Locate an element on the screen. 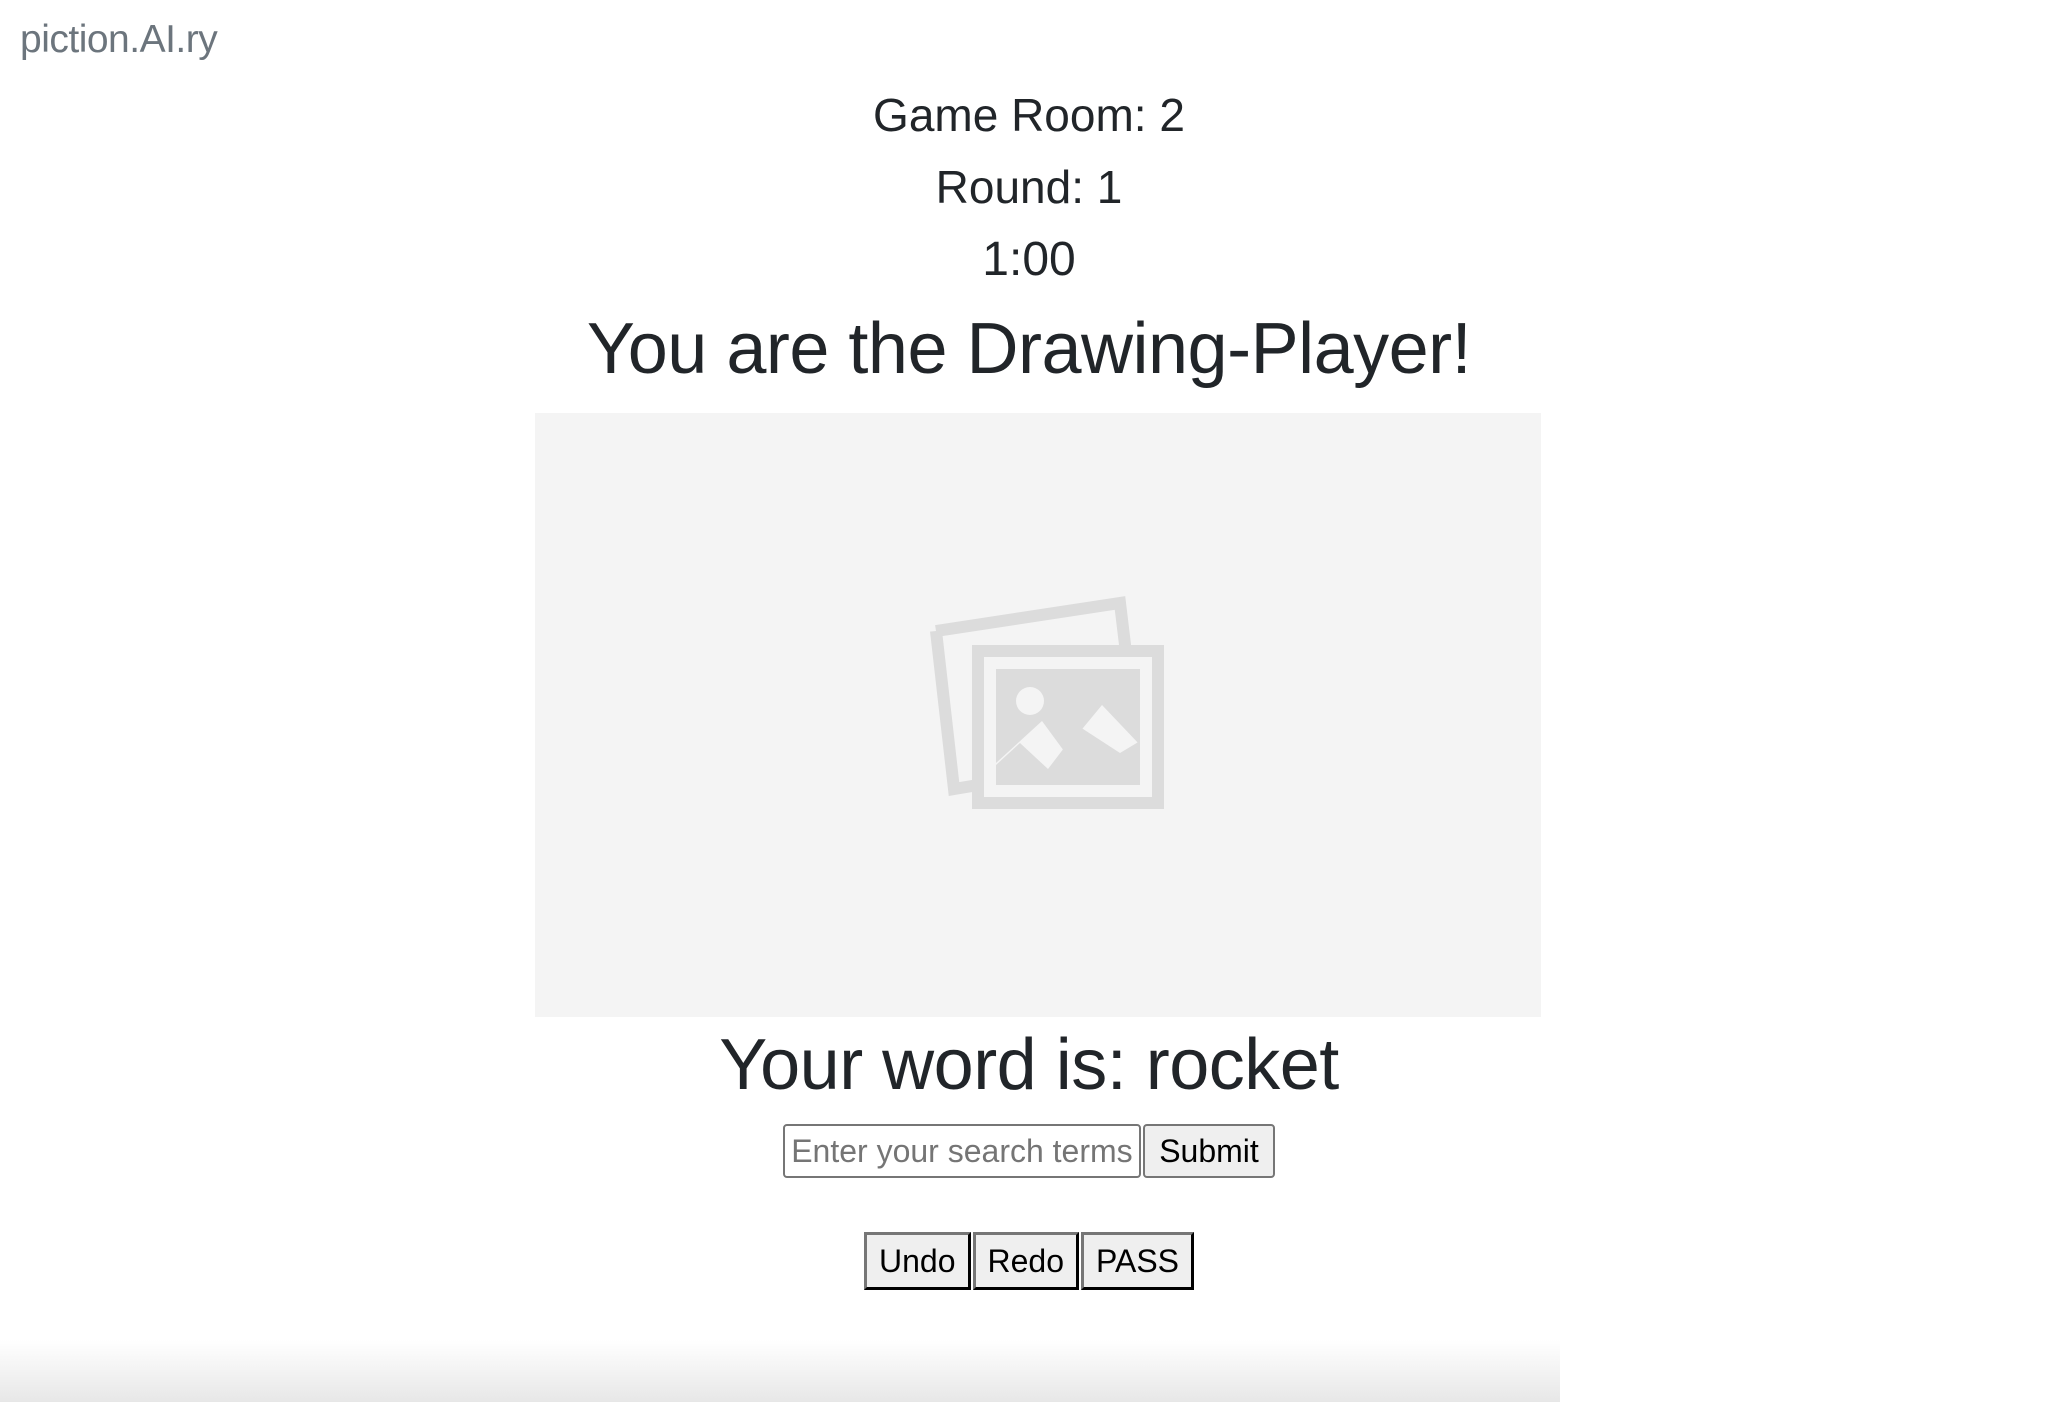  round-label: Round: 1 is located at coordinates (1029, 187).